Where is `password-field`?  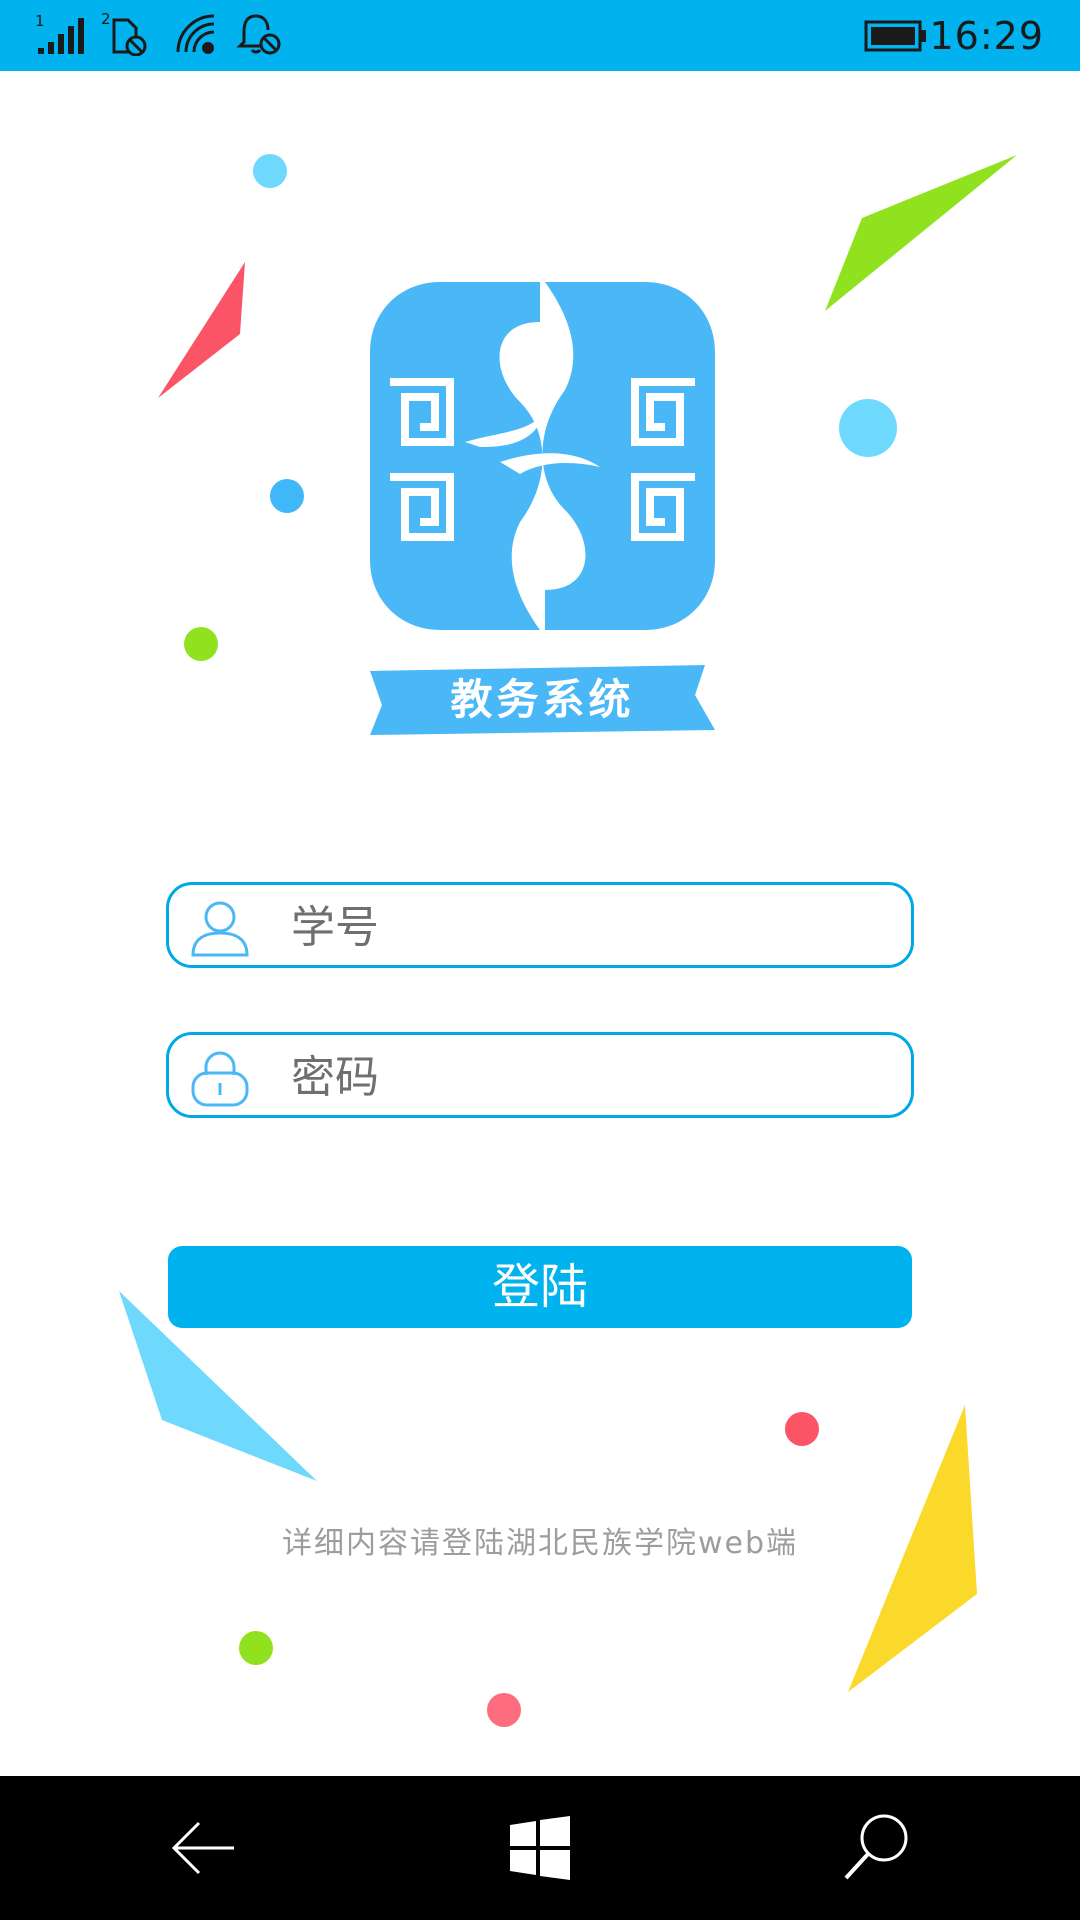 password-field is located at coordinates (540, 1075).